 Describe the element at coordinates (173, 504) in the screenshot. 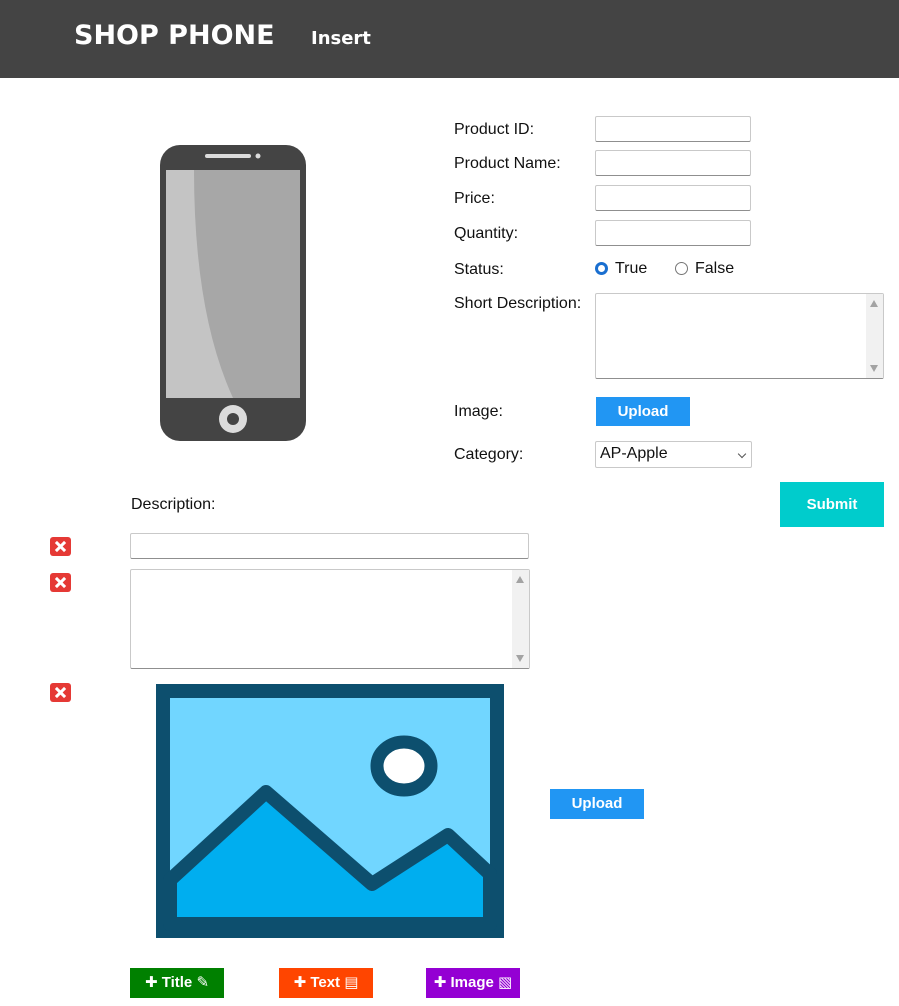

I see `description-label: Description:` at that location.